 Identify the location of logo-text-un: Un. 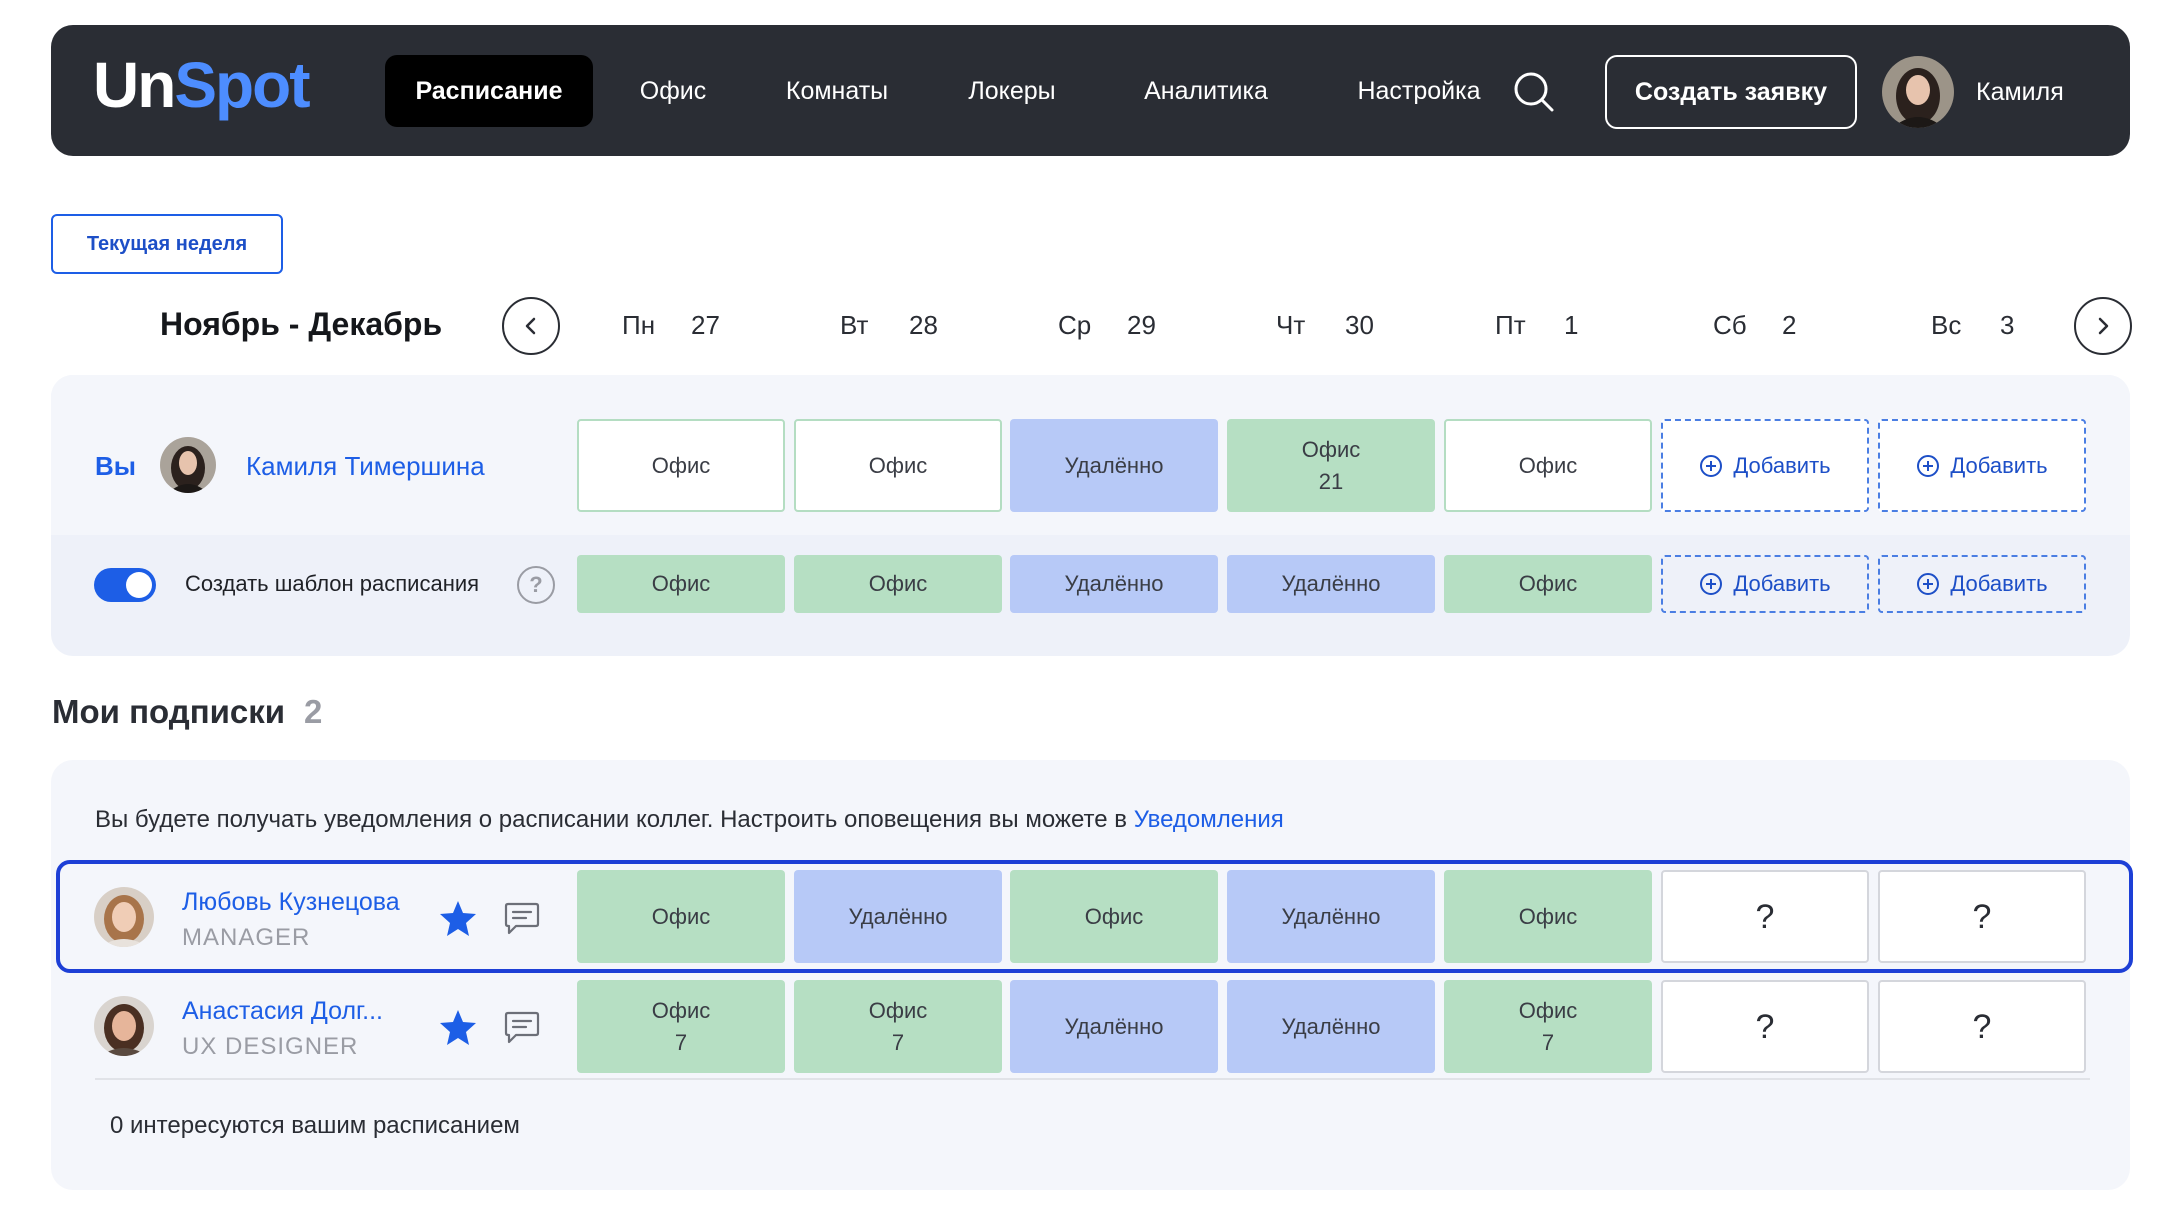
(134, 85).